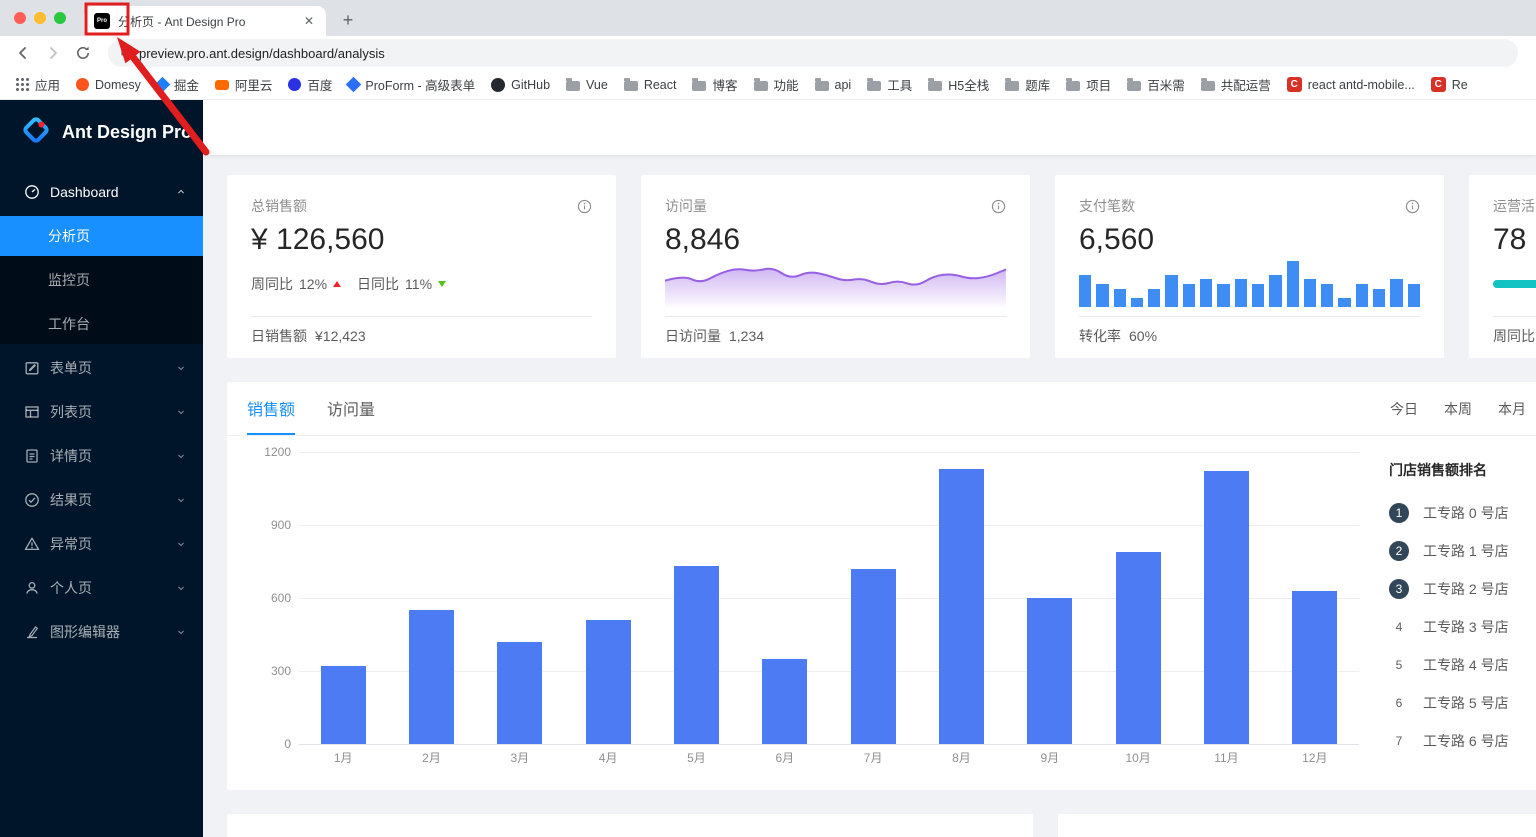 The width and height of the screenshot is (1536, 837). Describe the element at coordinates (1118, 336) in the screenshot. I see `stat-card-footer: 转化率 60%` at that location.